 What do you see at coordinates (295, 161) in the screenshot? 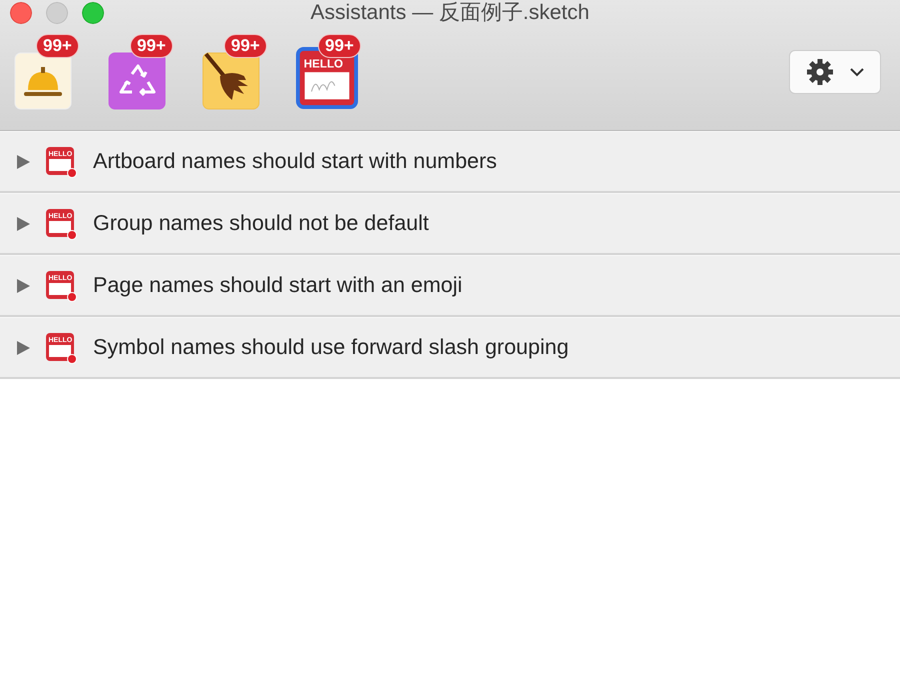
I see `rule-label: Artboard names should start with numbers` at bounding box center [295, 161].